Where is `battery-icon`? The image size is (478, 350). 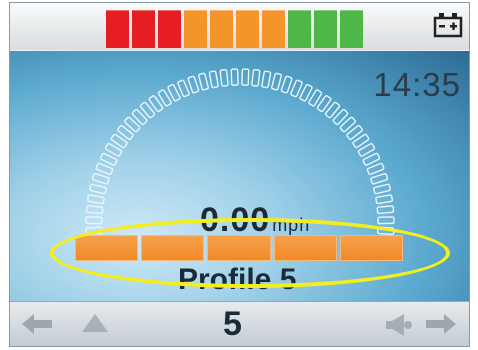
battery-icon is located at coordinates (448, 25).